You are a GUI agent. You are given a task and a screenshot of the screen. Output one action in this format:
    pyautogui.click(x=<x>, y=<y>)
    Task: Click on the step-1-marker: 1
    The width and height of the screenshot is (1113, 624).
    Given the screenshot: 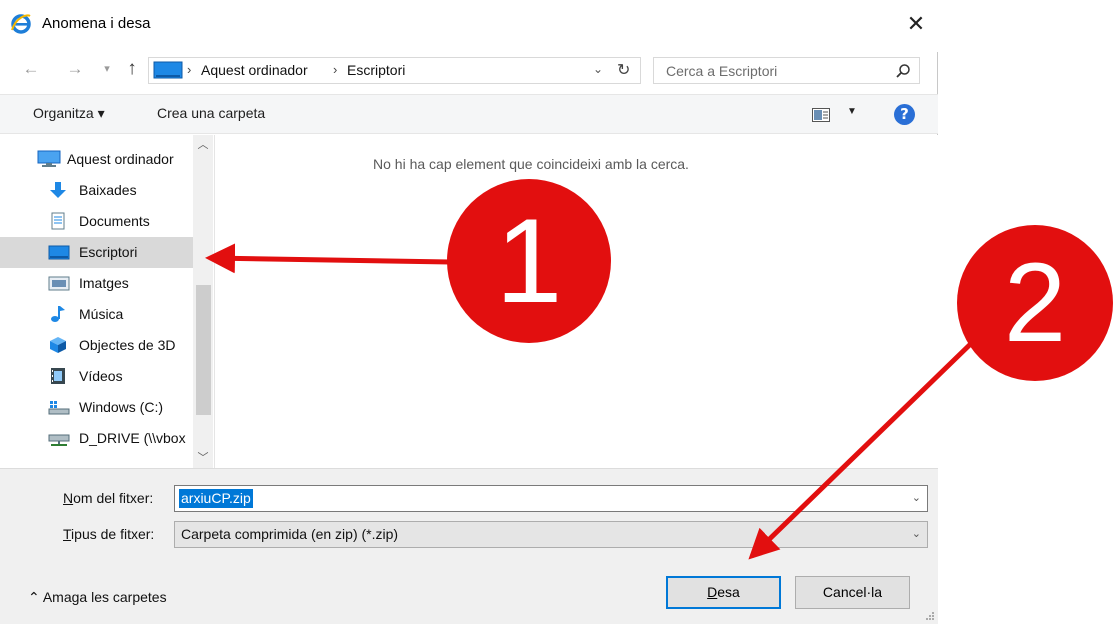 What is the action you would take?
    pyautogui.click(x=529, y=261)
    